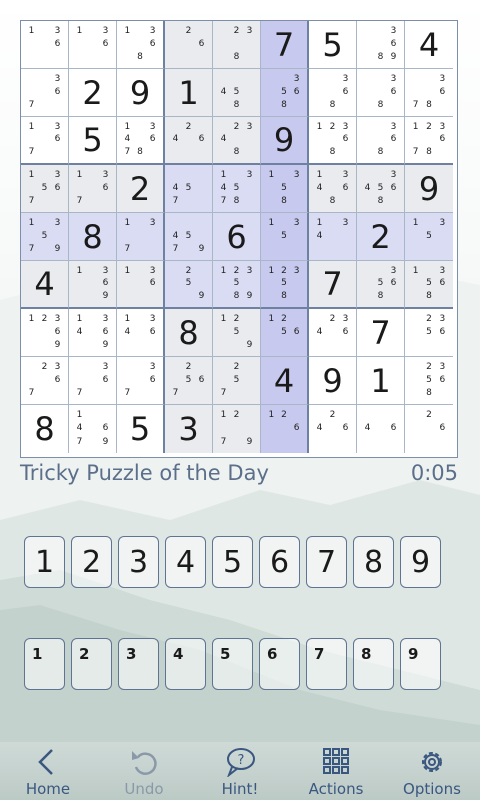 This screenshot has width=480, height=800. I want to click on digit-key: 5, so click(232, 562).